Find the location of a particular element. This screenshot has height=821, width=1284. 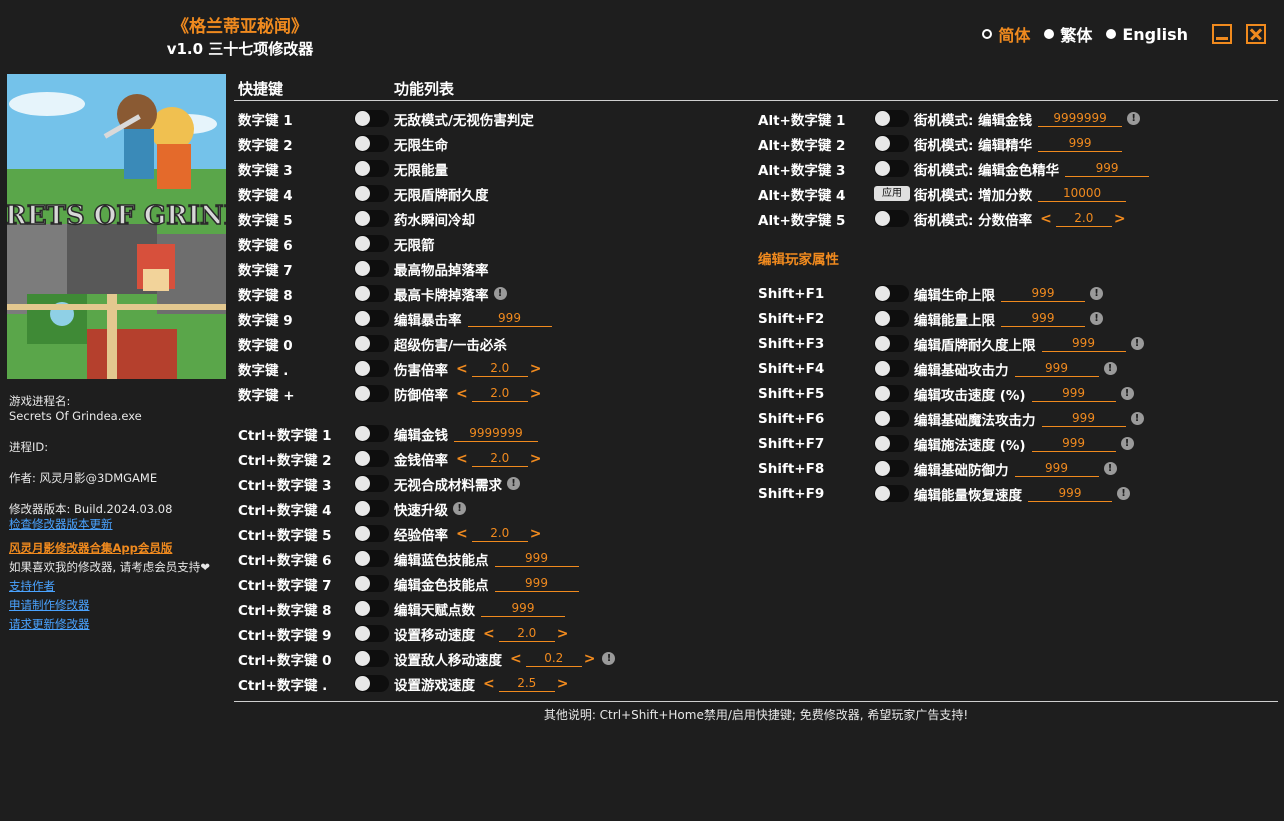

support-author-link: 支持作者 is located at coordinates (120, 586).